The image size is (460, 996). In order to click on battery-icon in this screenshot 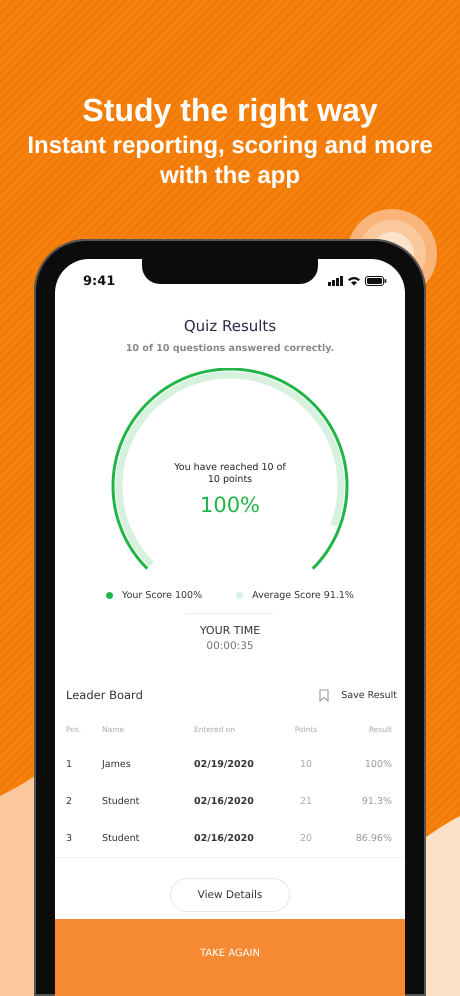, I will do `click(376, 281)`.